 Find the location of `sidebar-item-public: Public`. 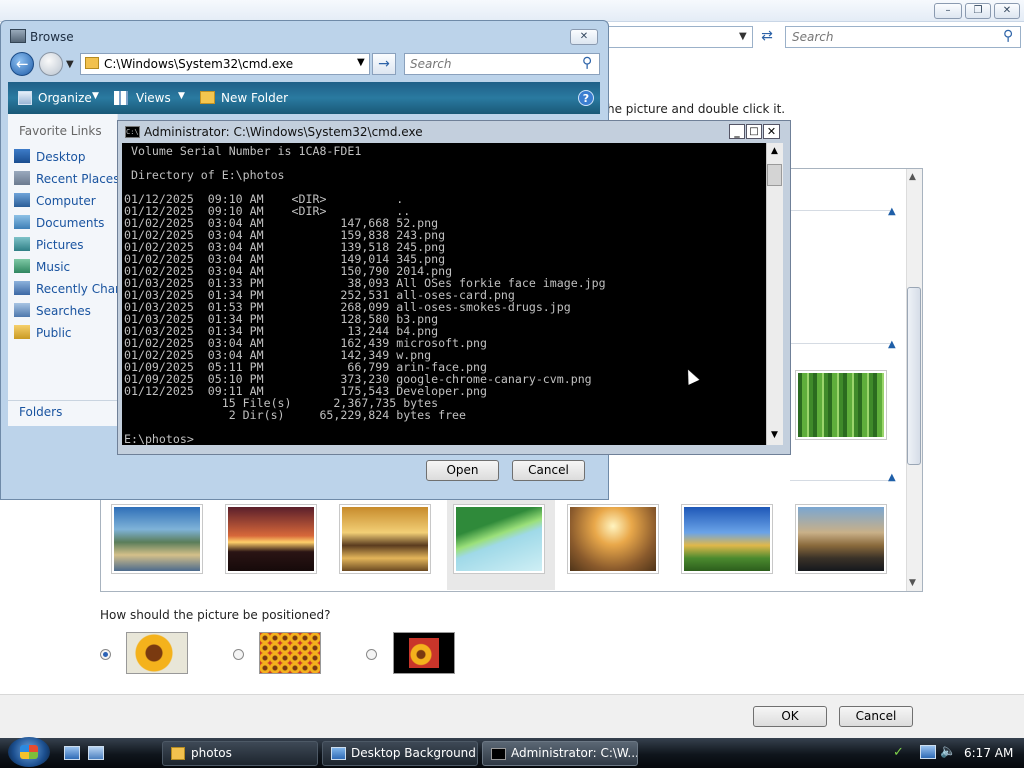

sidebar-item-public: Public is located at coordinates (43, 332).